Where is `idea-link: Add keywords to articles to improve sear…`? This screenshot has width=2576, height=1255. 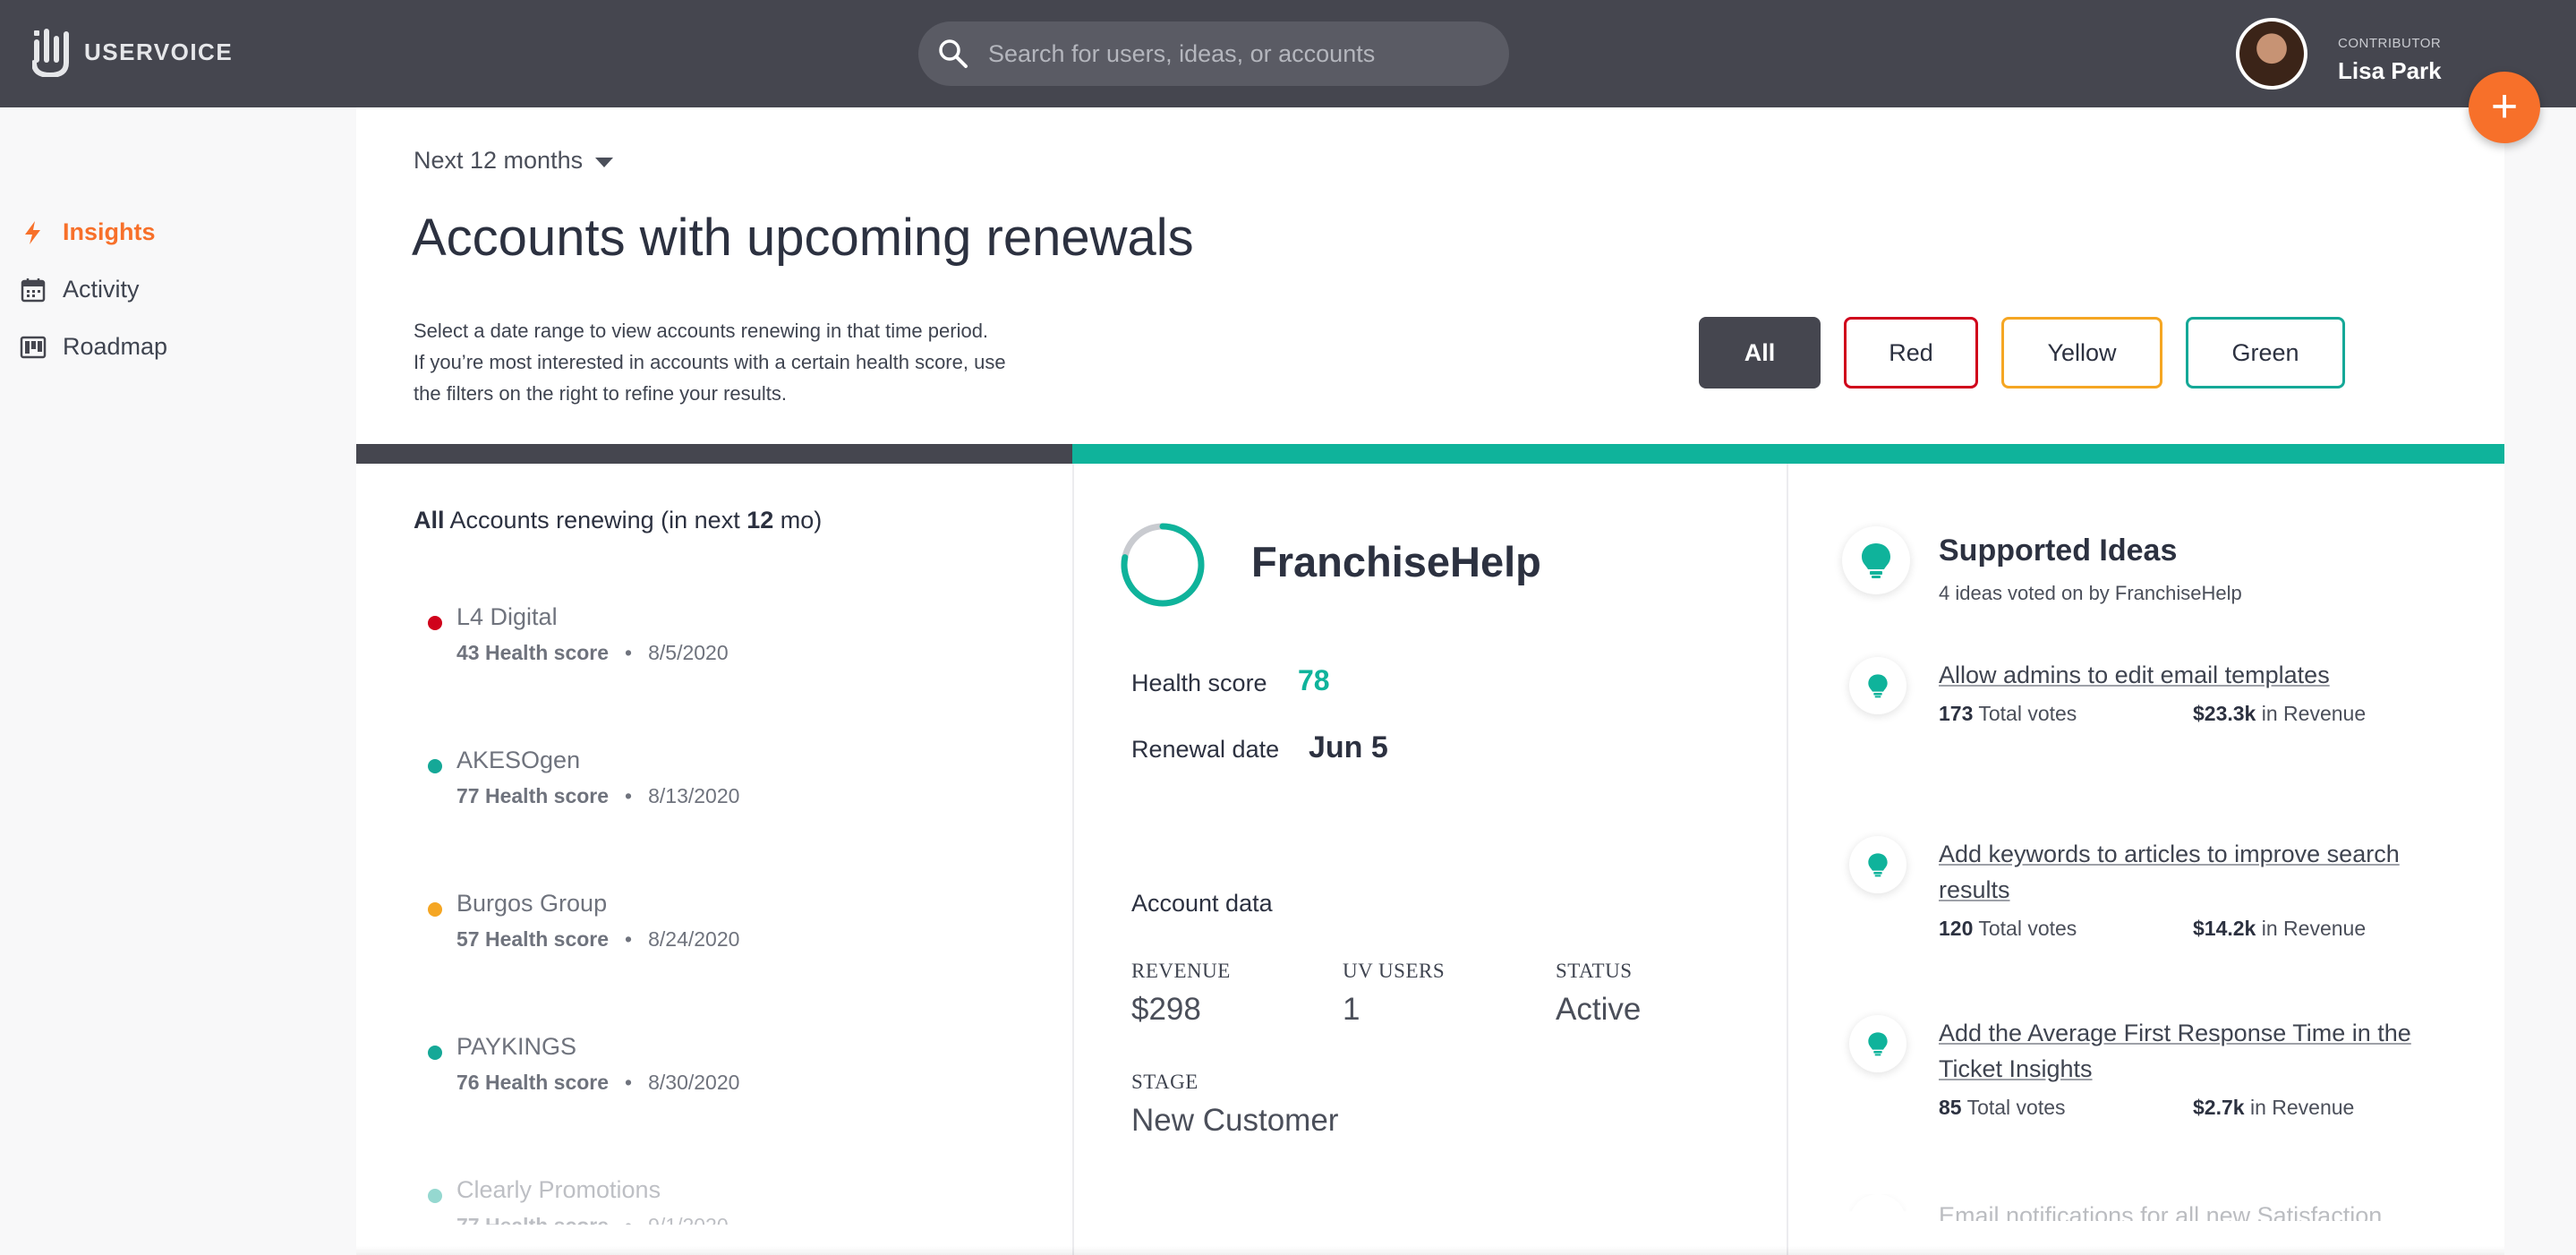
idea-link: Add keywords to articles to improve sear… is located at coordinates (2189, 872).